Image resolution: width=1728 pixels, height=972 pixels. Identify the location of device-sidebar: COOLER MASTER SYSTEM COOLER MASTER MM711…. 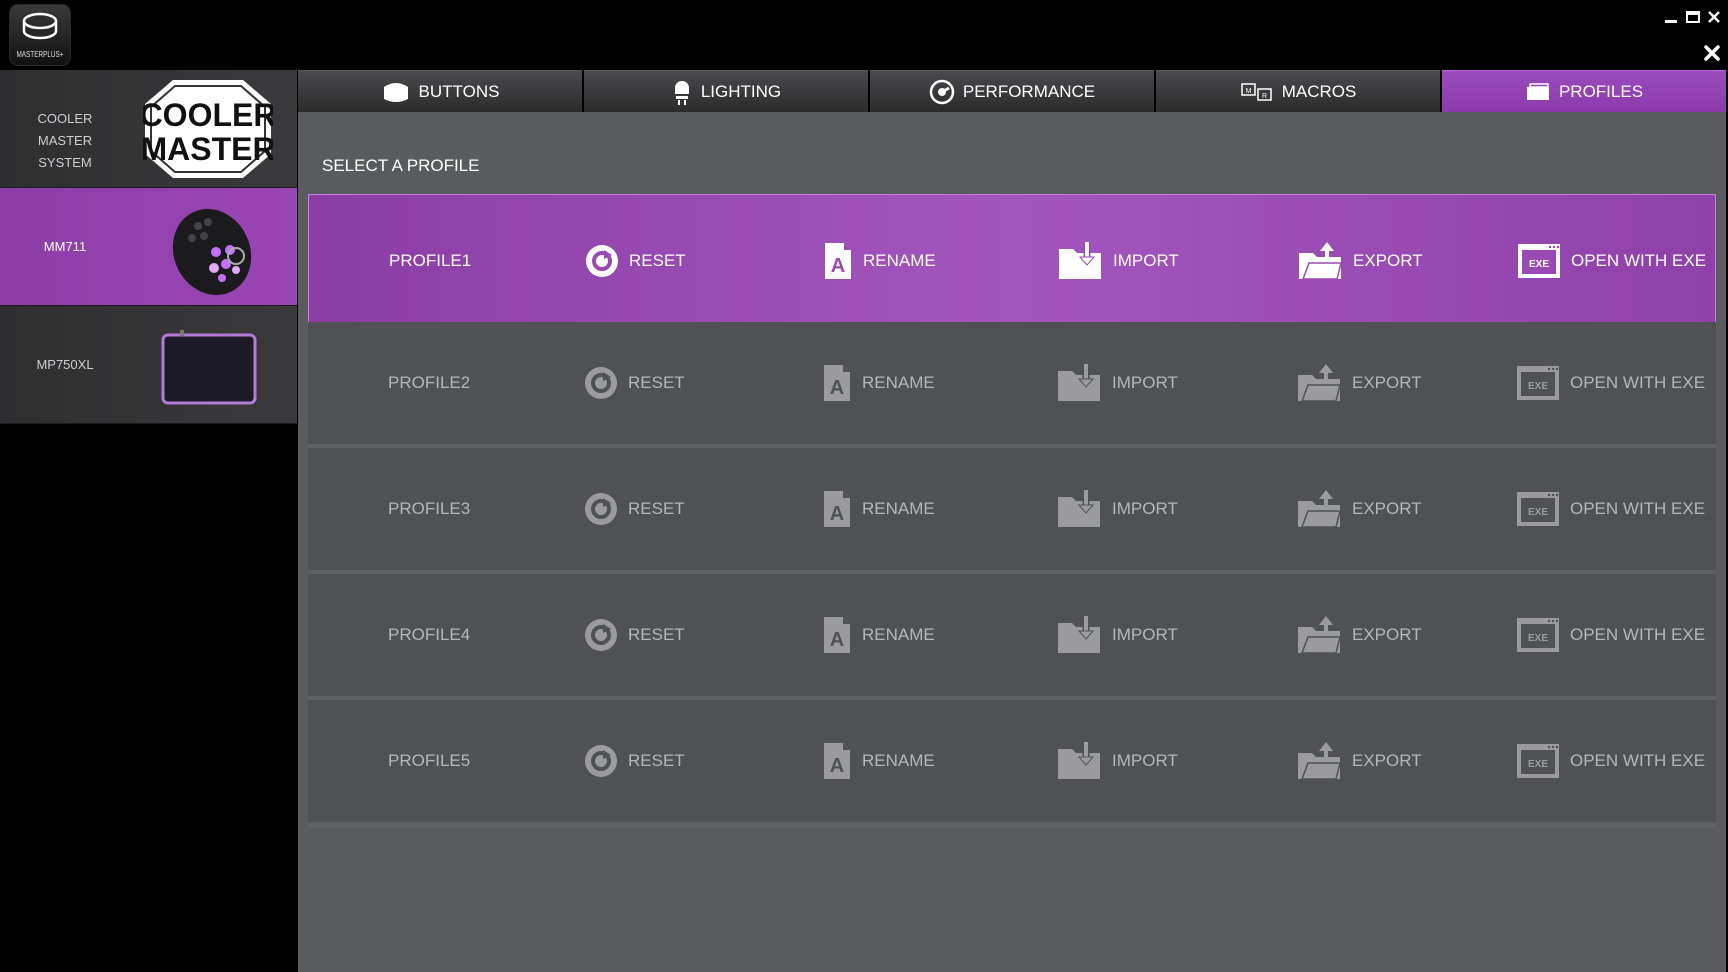
(148, 249).